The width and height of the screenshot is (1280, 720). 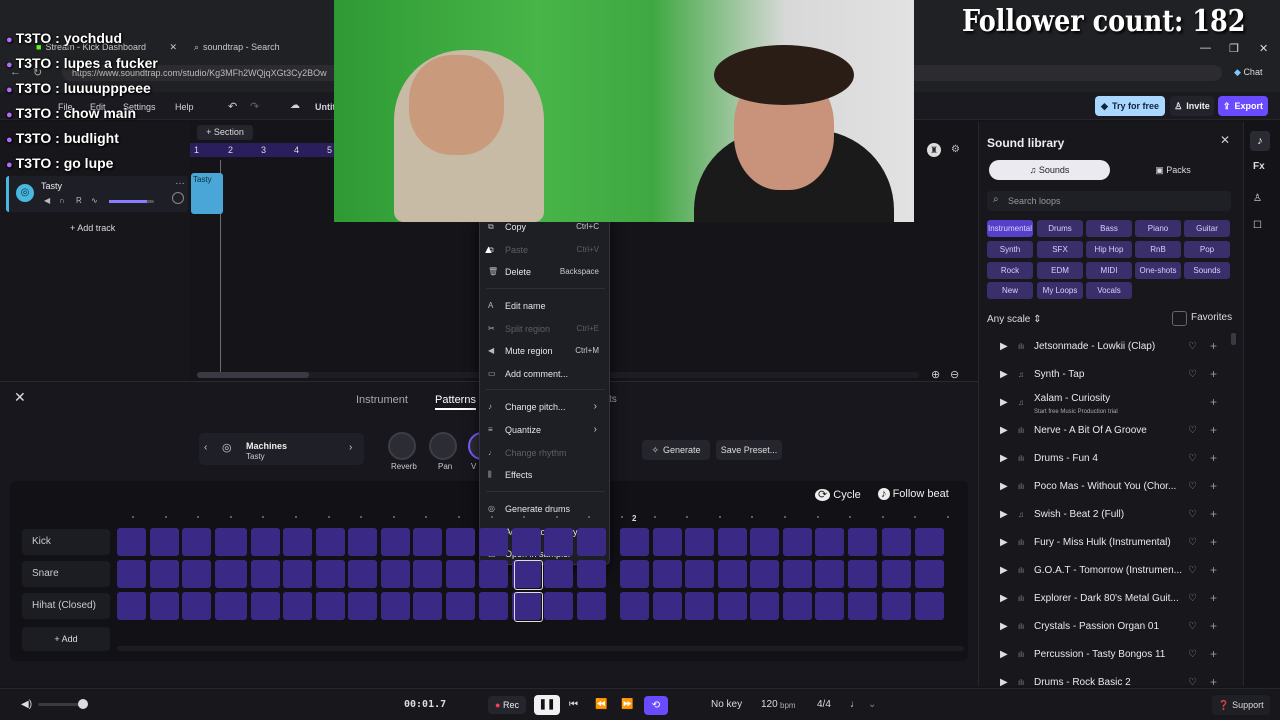 I want to click on scale-dropdown: Any scale ⇕, so click(x=1014, y=319).